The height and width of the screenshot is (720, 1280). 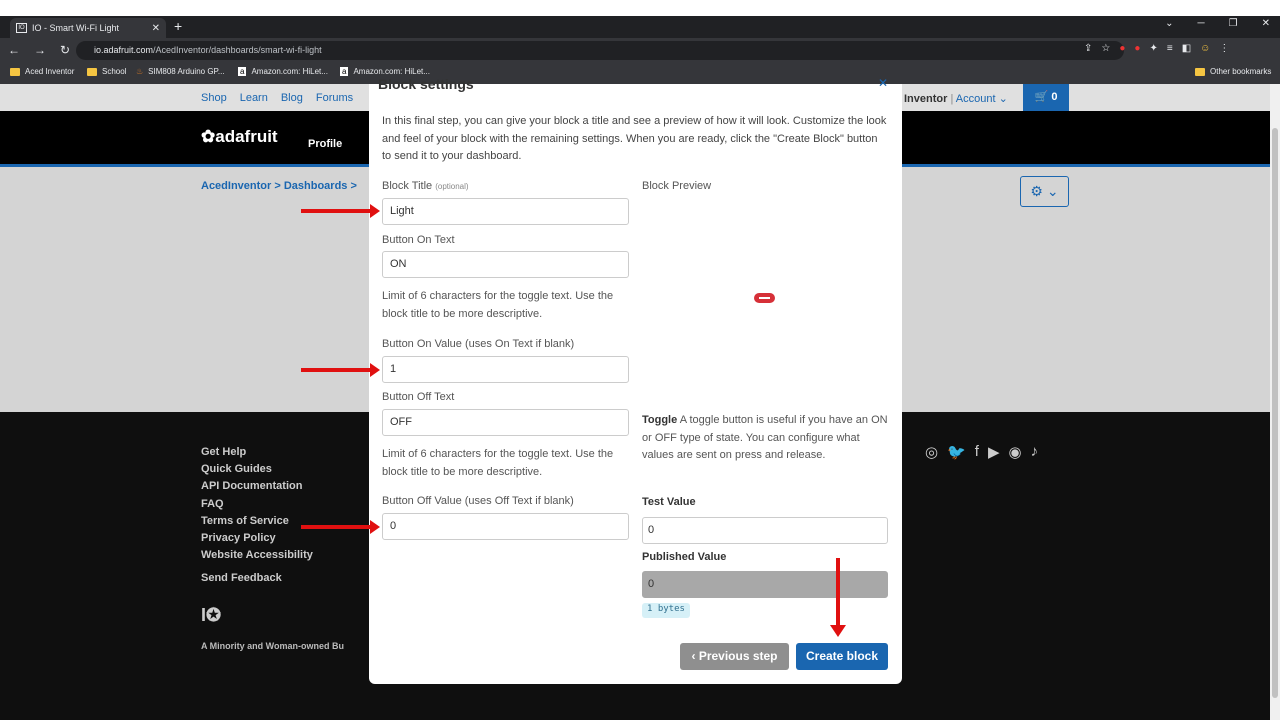 What do you see at coordinates (765, 584) in the screenshot?
I see `published-value-field: 0` at bounding box center [765, 584].